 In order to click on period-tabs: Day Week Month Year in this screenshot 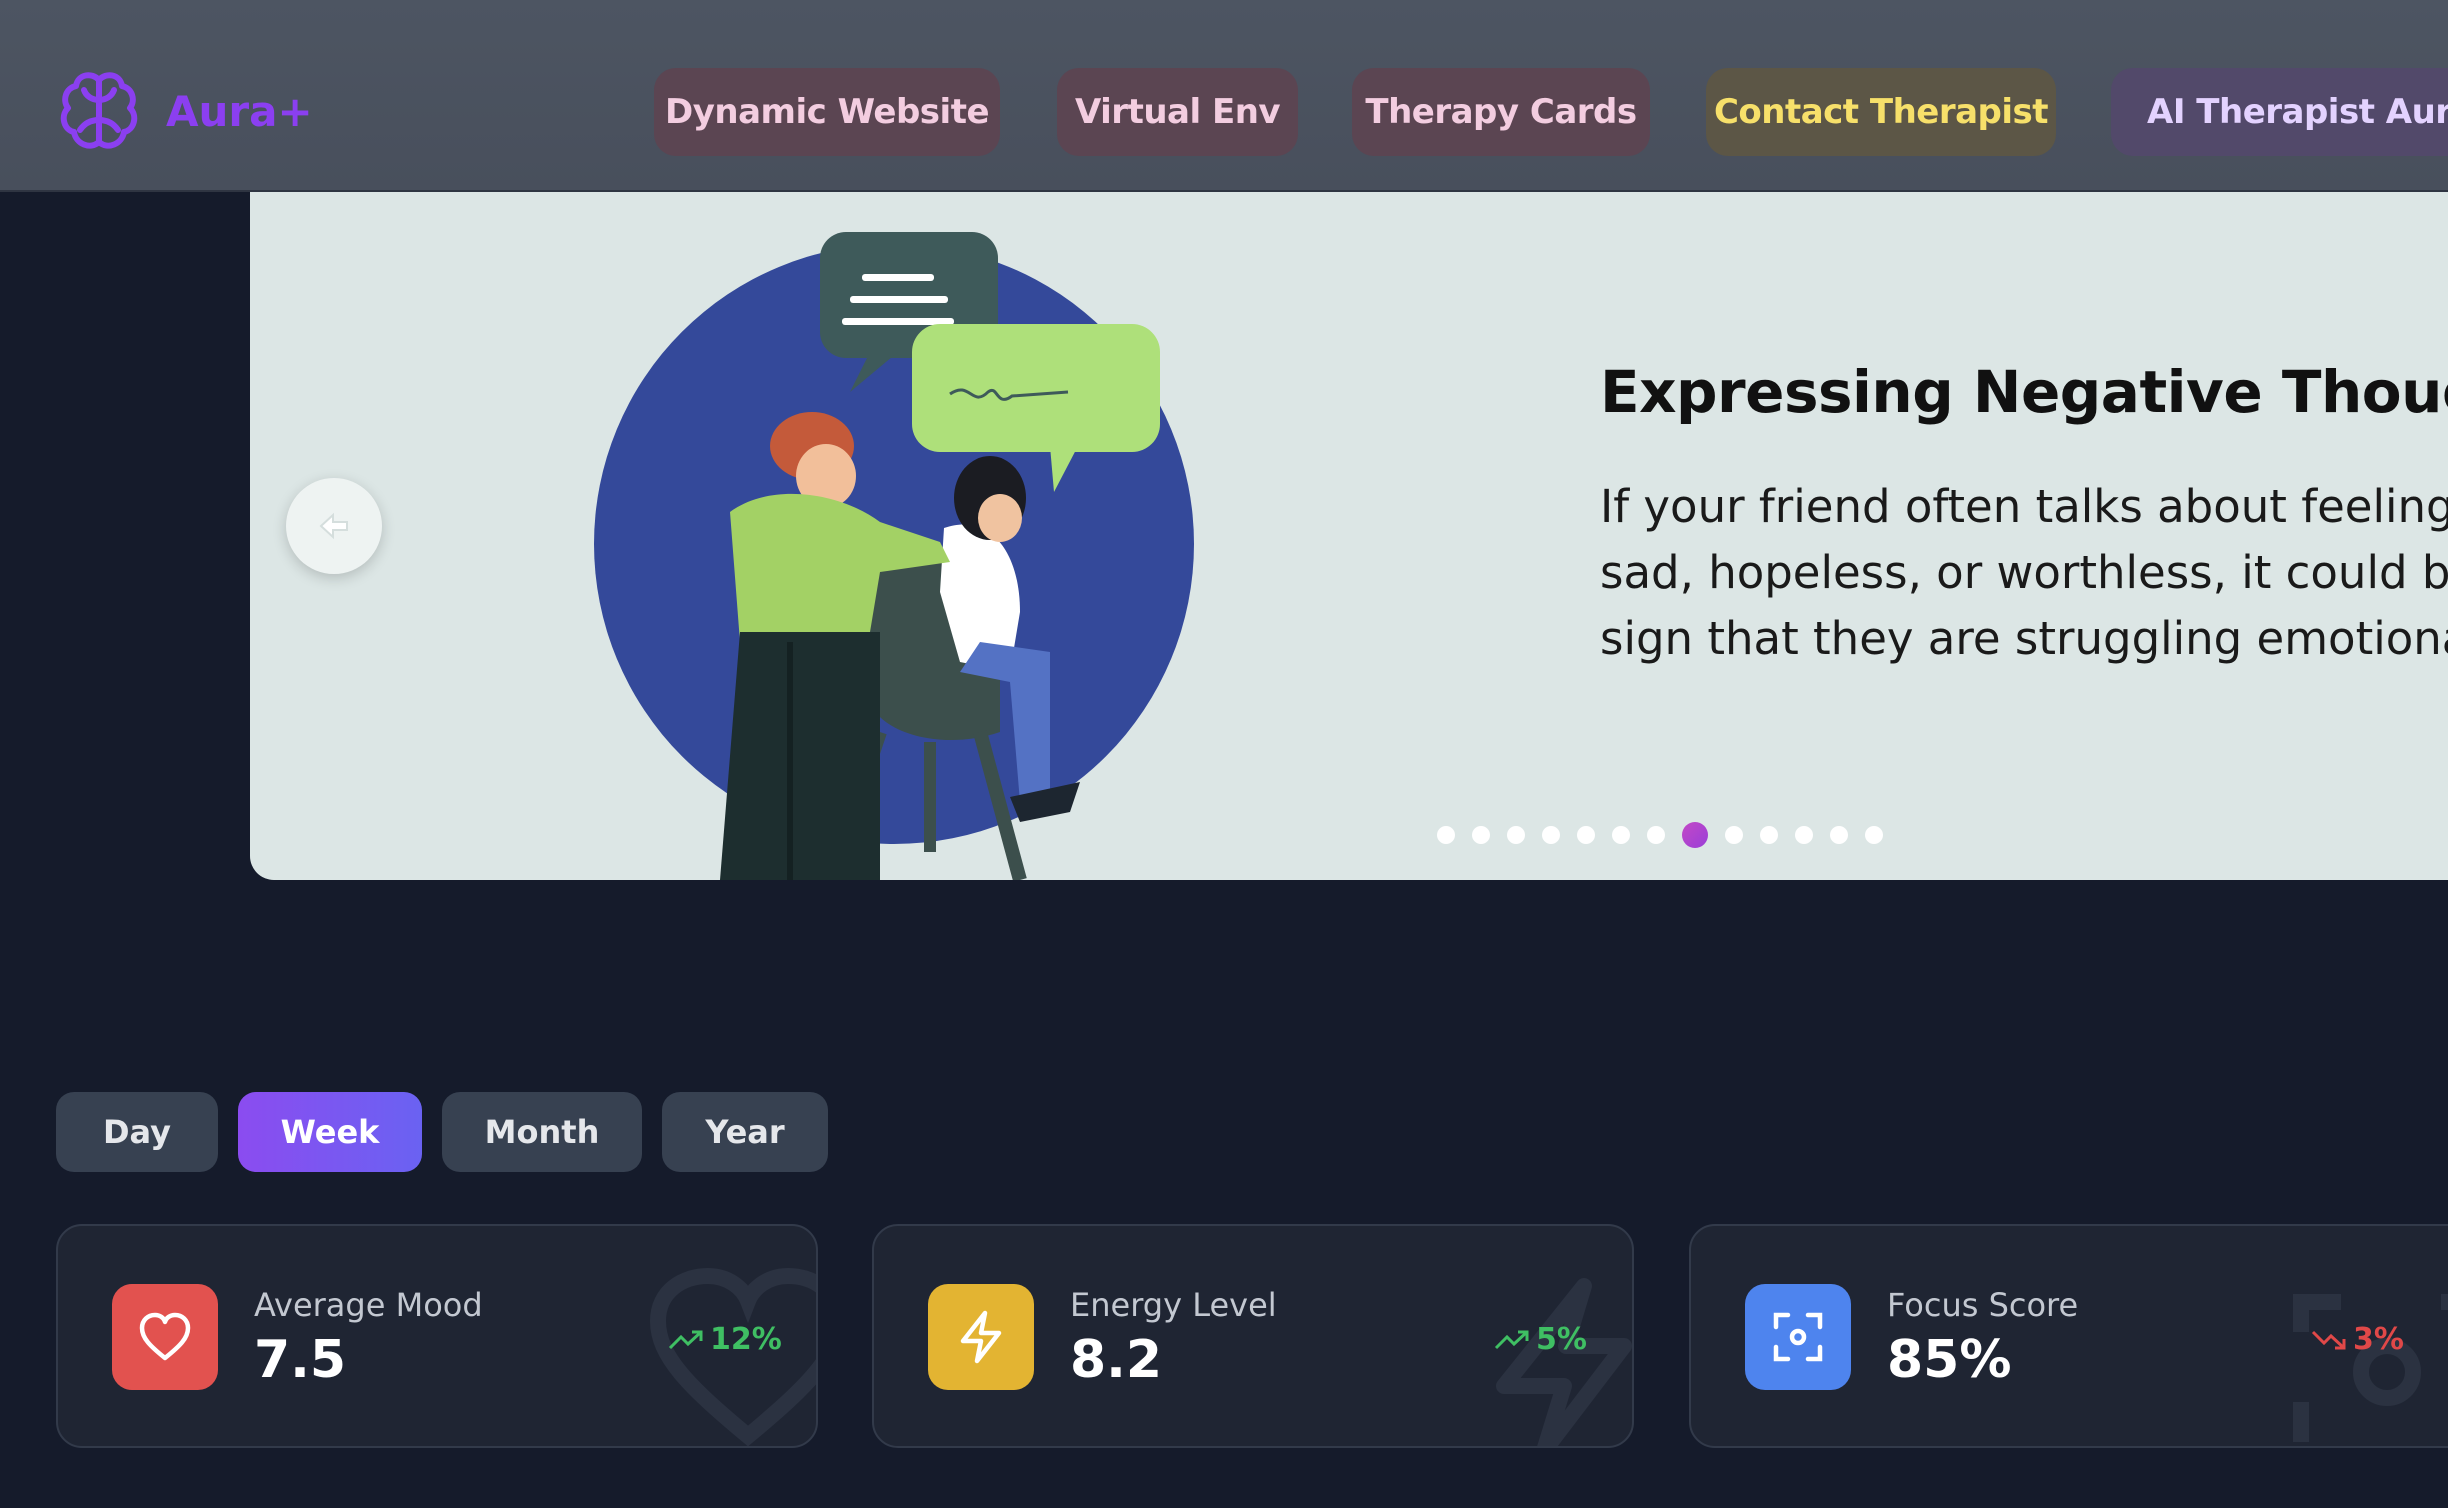, I will do `click(452, 1132)`.